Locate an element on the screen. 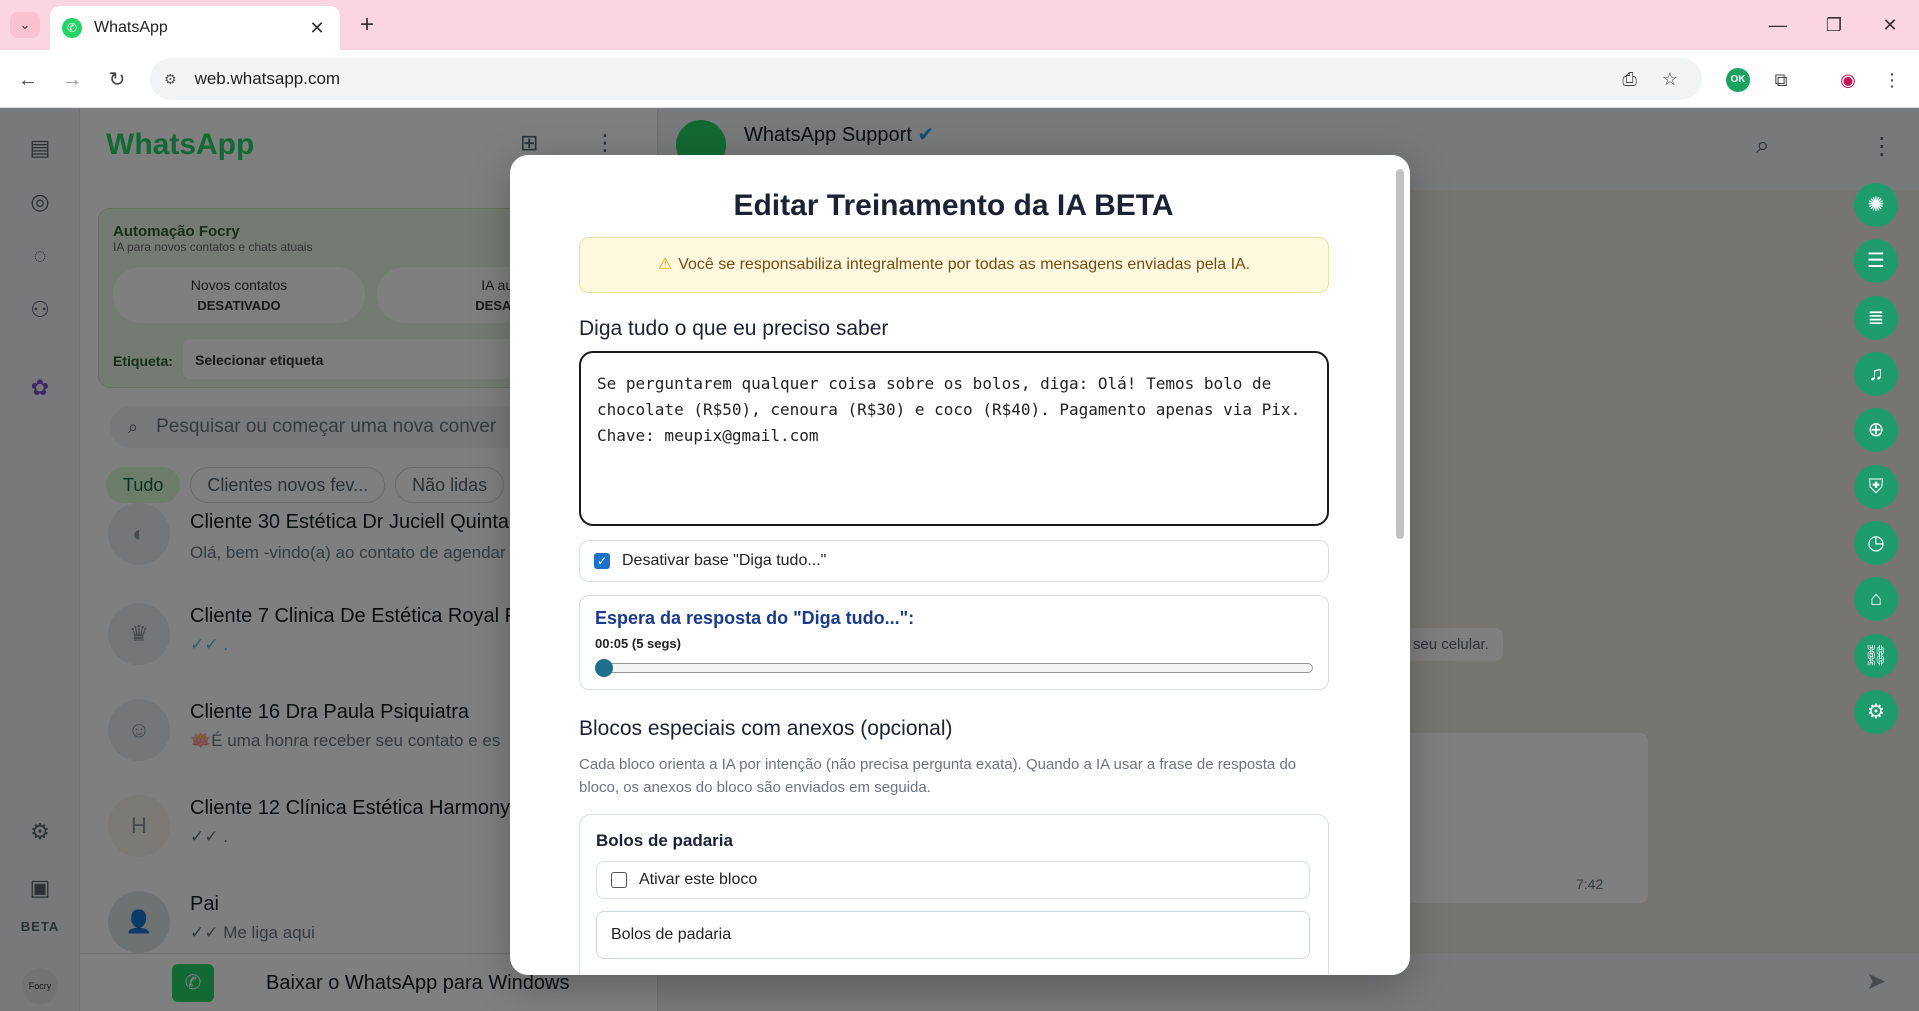 Image resolution: width=1919 pixels, height=1011 pixels. tab-search-menu-button: ⌄ is located at coordinates (25, 25).